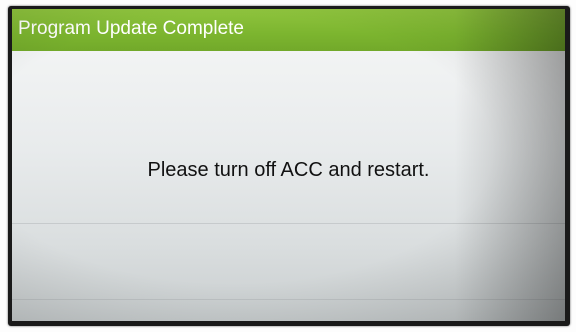 The height and width of the screenshot is (332, 576). Describe the element at coordinates (131, 28) in the screenshot. I see `dialog-title: Program Update Complete` at that location.